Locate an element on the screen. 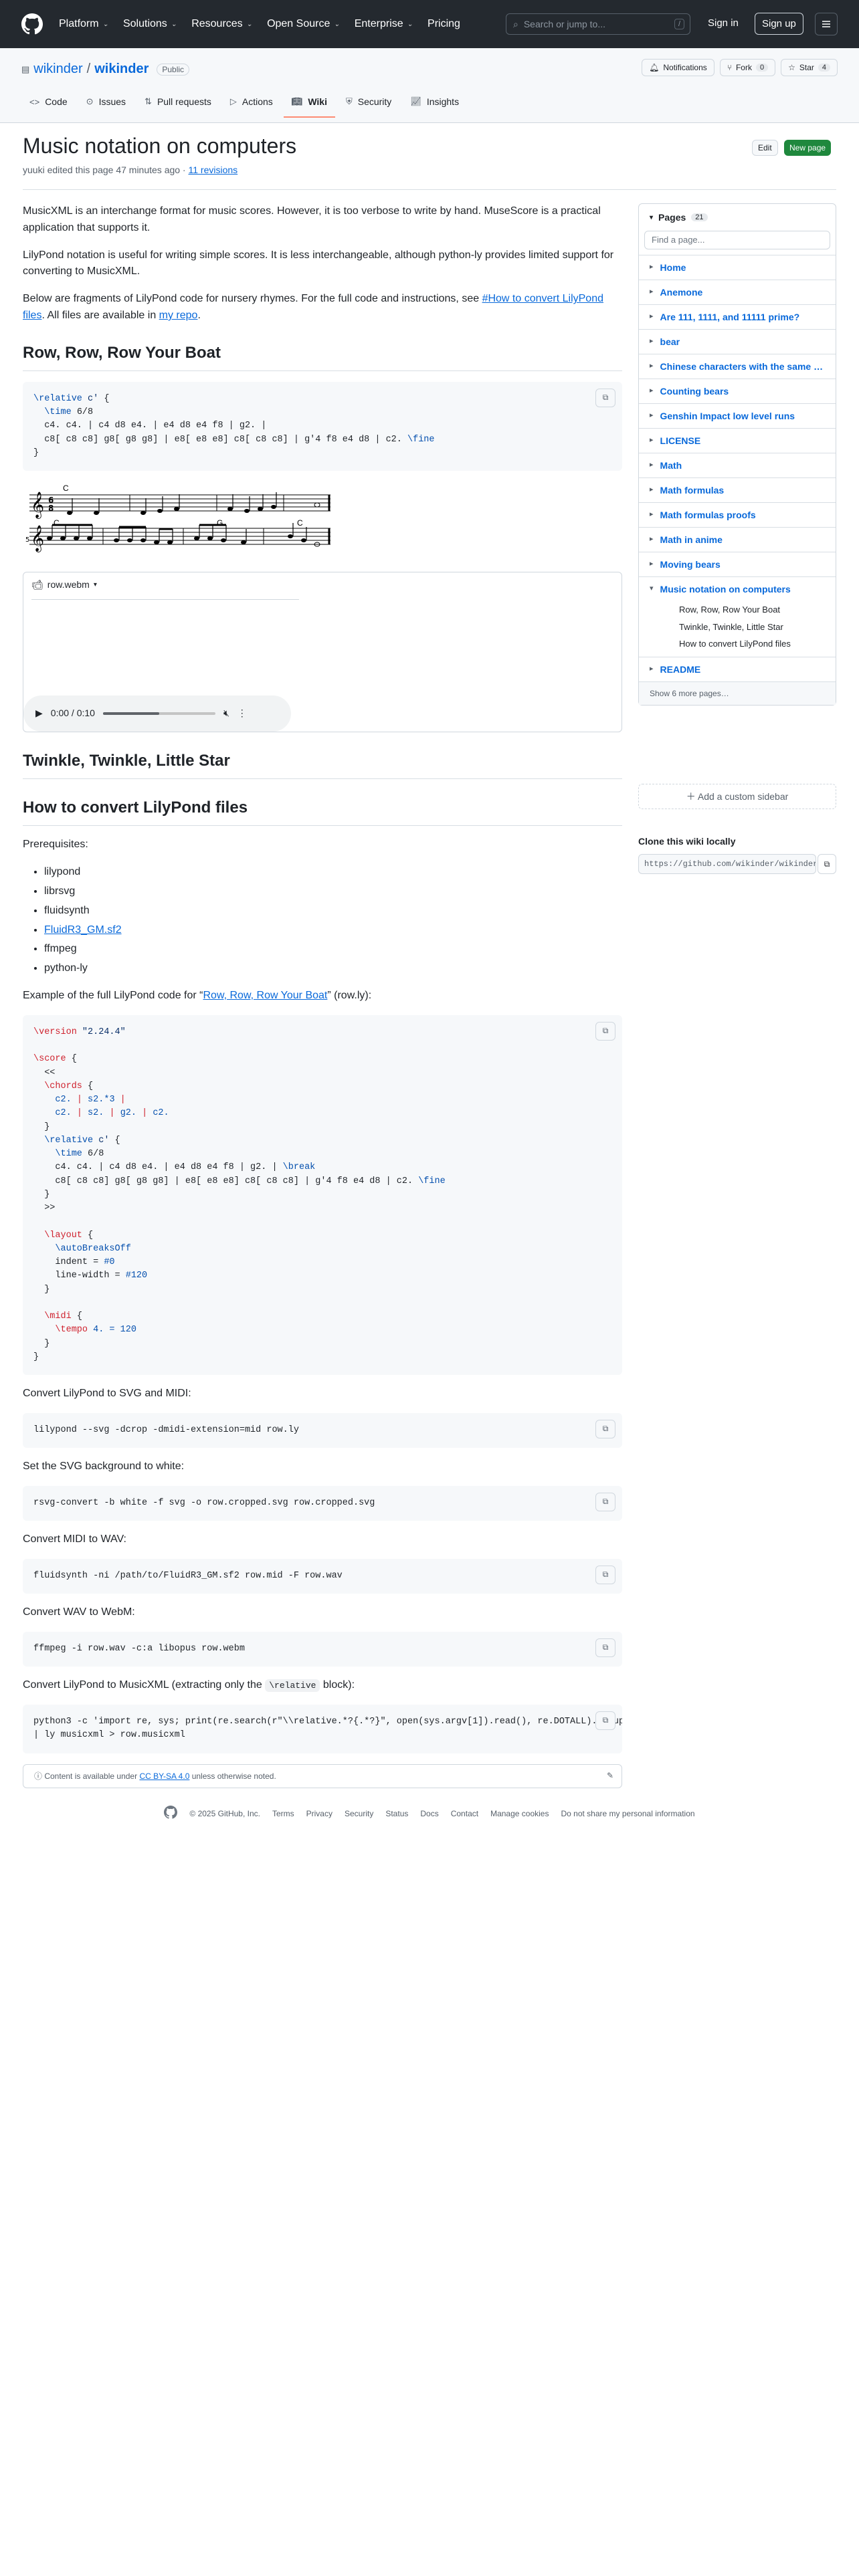  nav-enterprise: Enterprise ⌄ is located at coordinates (384, 24).